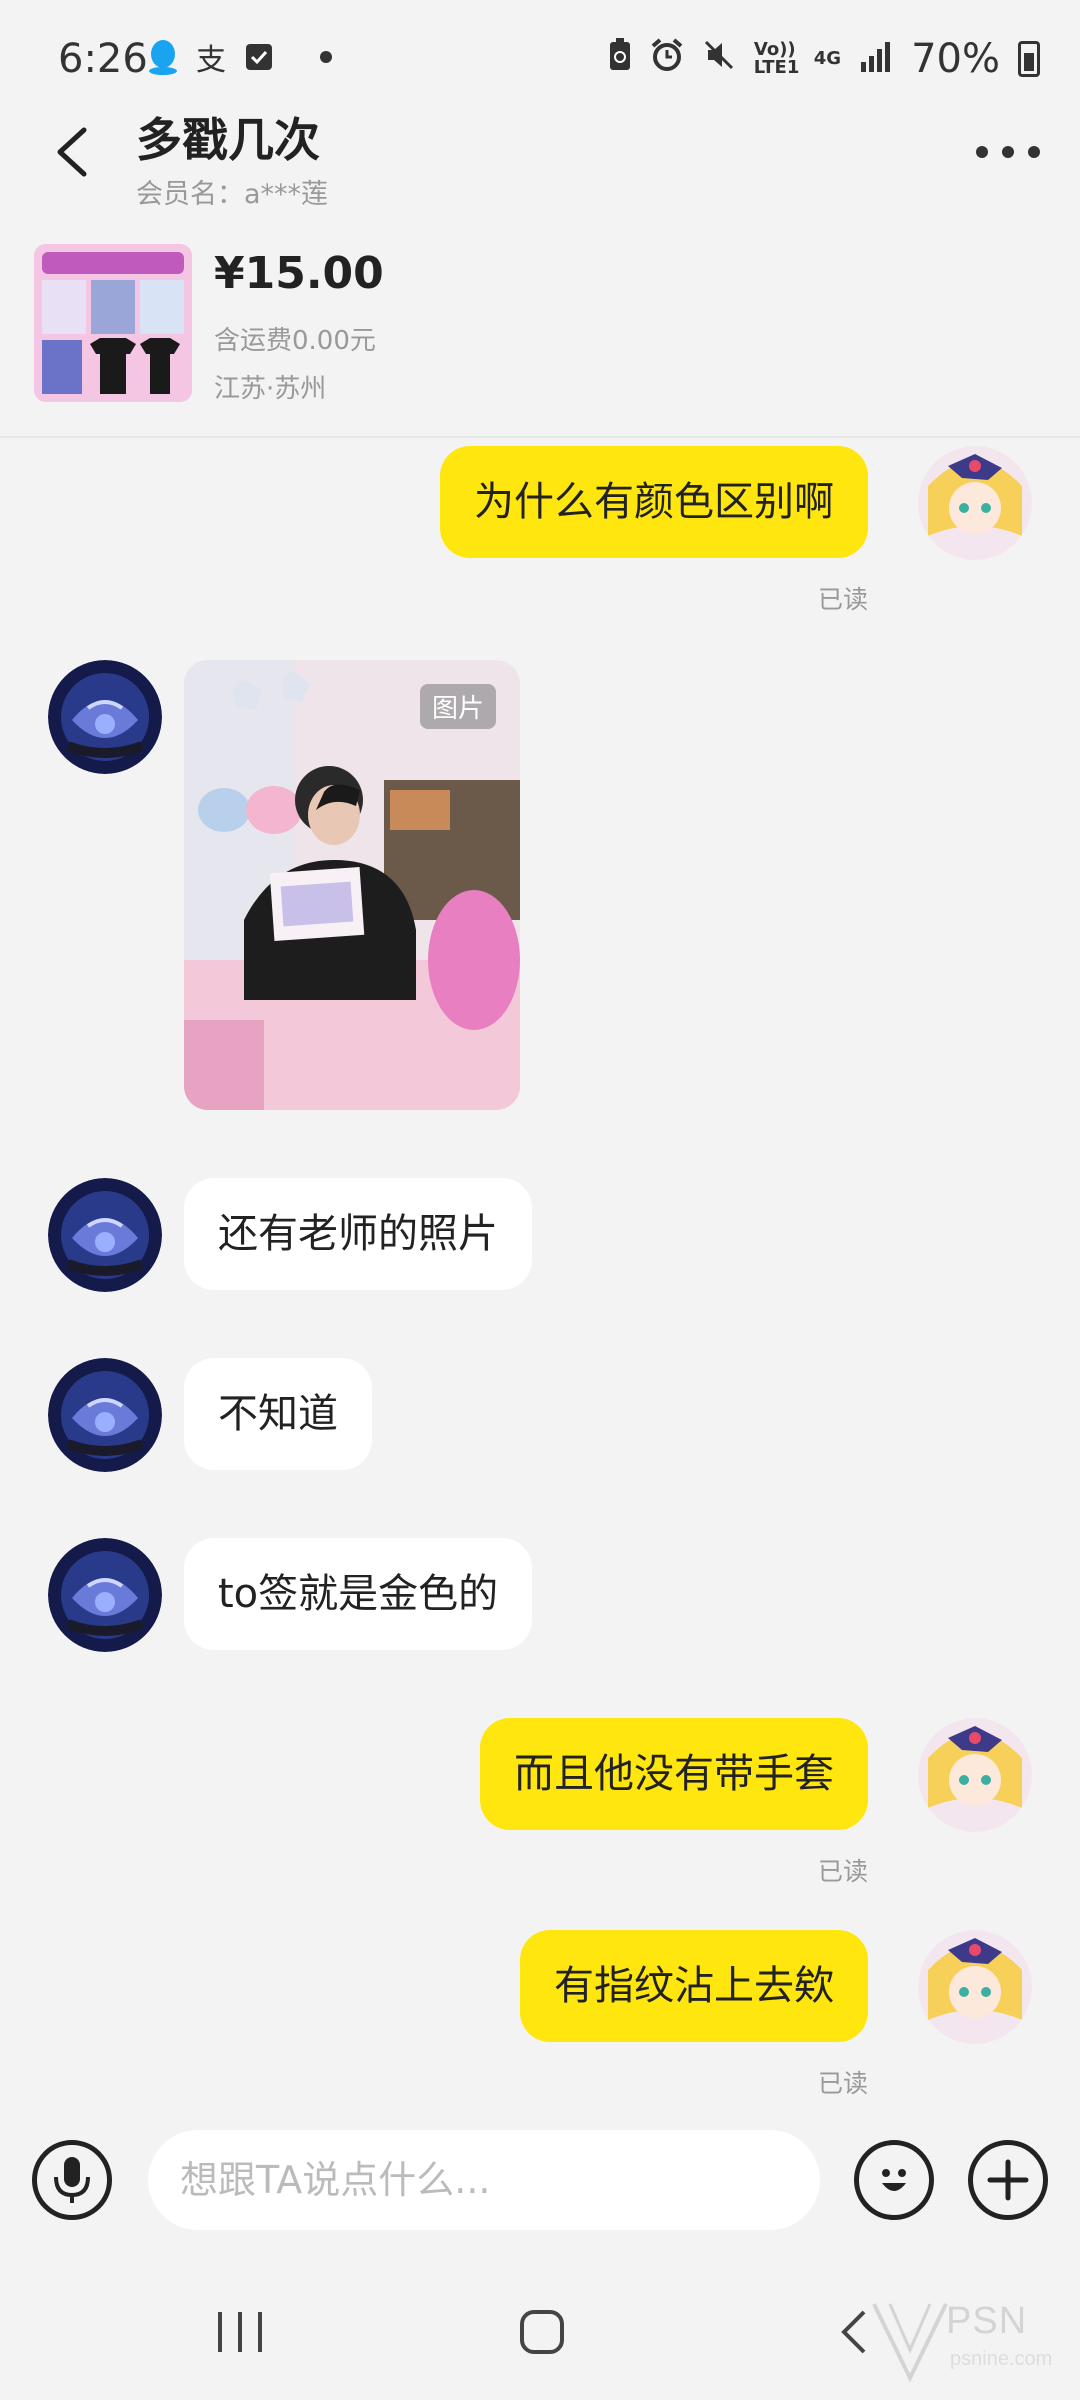 The width and height of the screenshot is (1080, 2400). Describe the element at coordinates (239, 58) in the screenshot. I see `status-left-icons: 支` at that location.